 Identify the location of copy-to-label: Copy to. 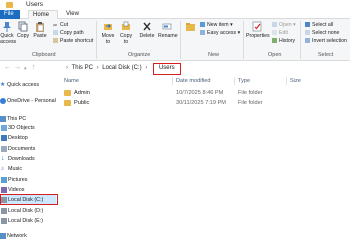
(126, 39).